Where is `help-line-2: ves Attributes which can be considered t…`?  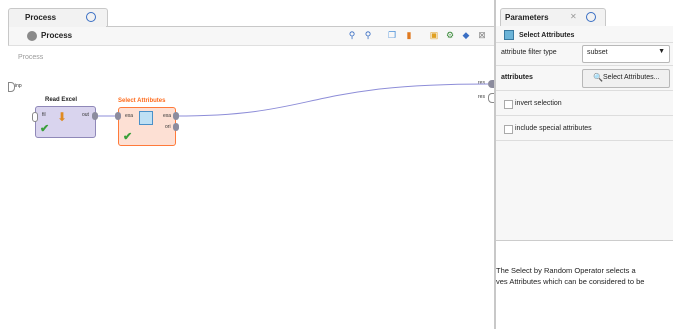
help-line-2: ves Attributes which can be considered t… is located at coordinates (570, 281).